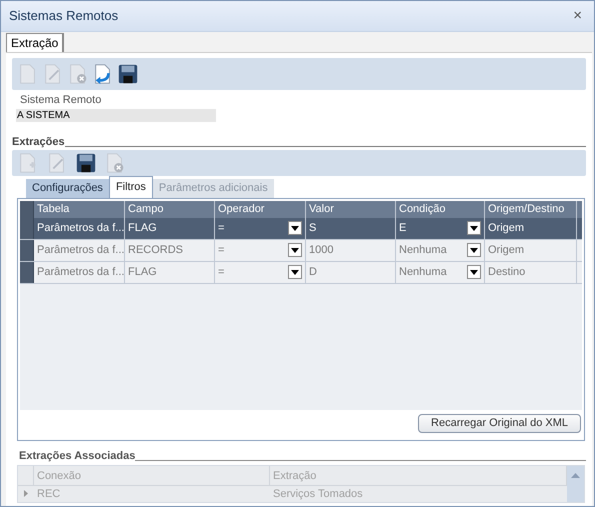 The image size is (595, 507). Describe the element at coordinates (301, 251) in the screenshot. I see `table-row: Parâmetros da f... RECORDS = 1000 Nenhuma Origem` at that location.